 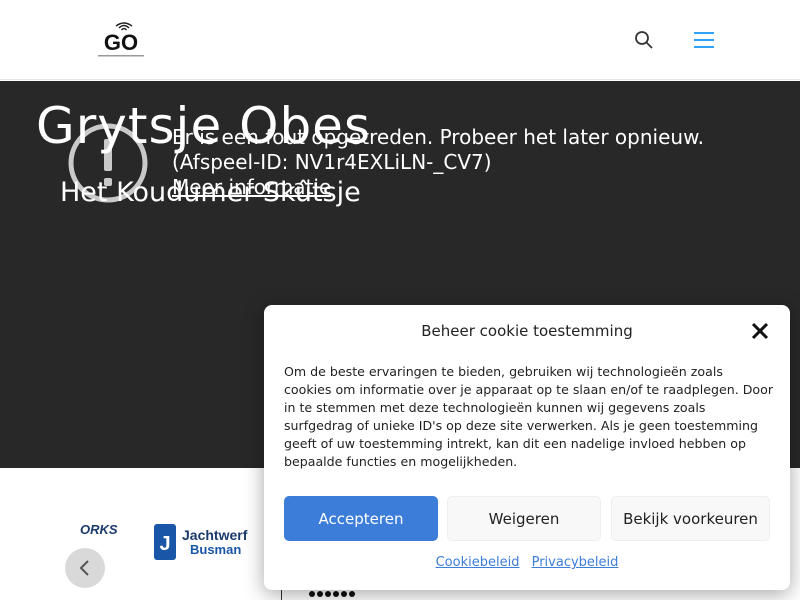 What do you see at coordinates (361, 518) in the screenshot?
I see `accept-button: Accepteren` at bounding box center [361, 518].